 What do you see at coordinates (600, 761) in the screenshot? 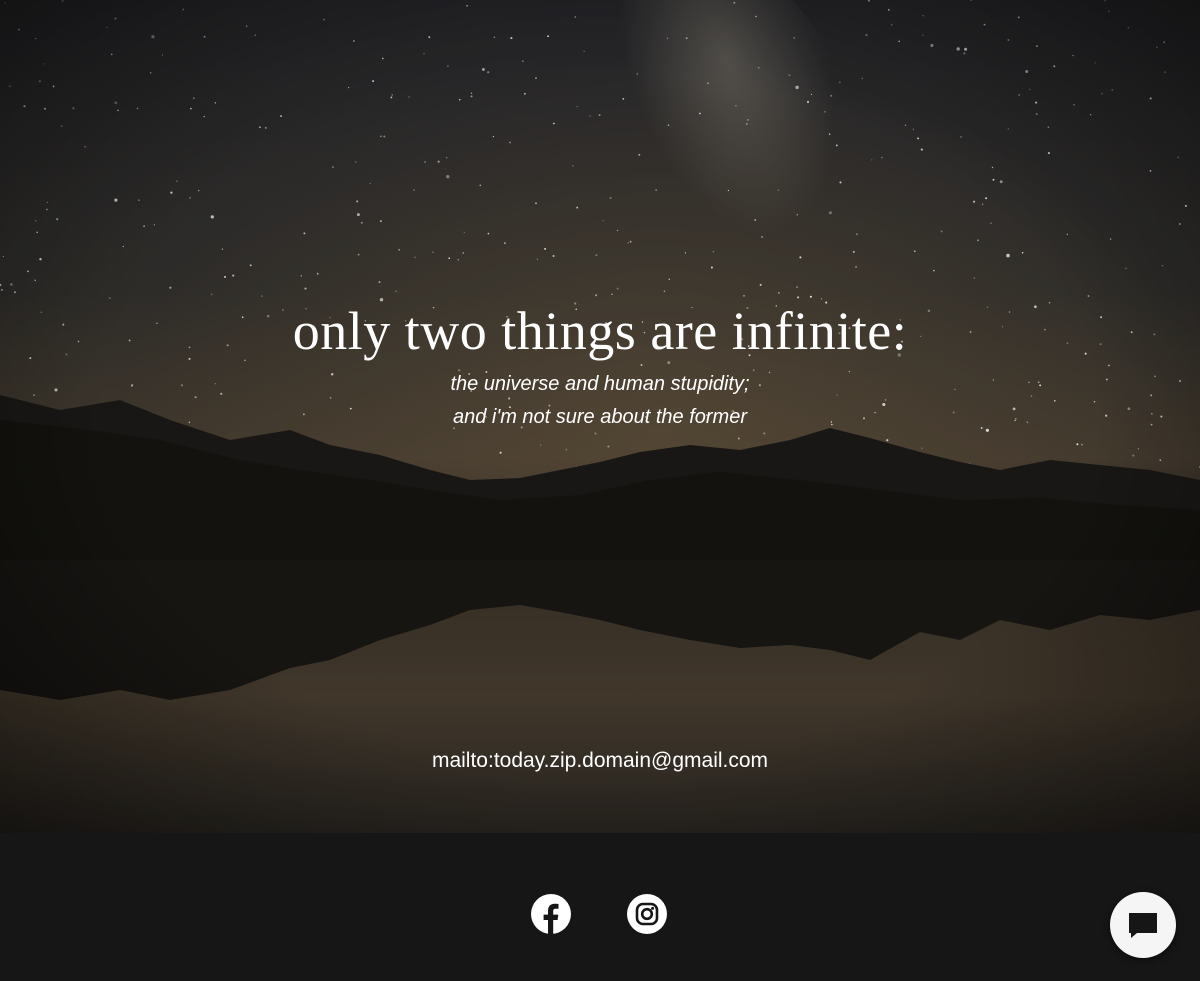
I see `email-link: mailto:today.zip.domain@gmail.com` at bounding box center [600, 761].